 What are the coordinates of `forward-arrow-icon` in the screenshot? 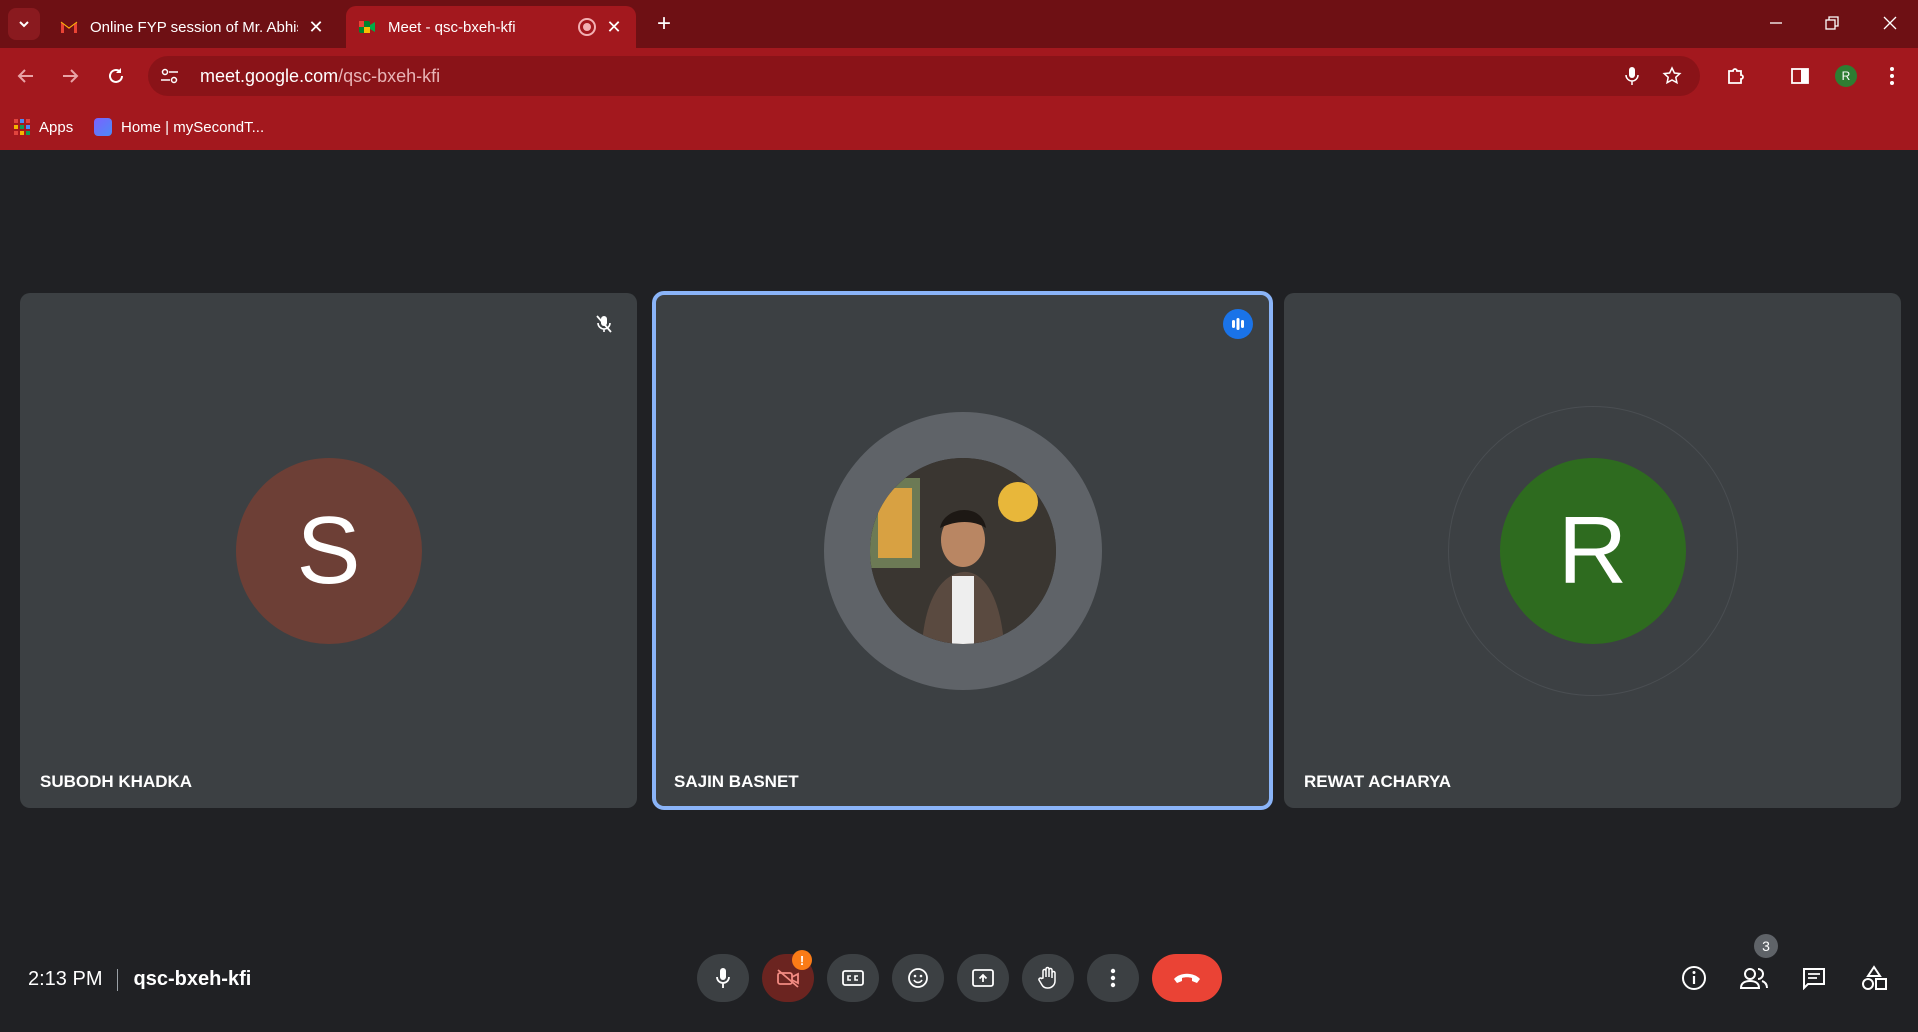 It's located at (71, 76).